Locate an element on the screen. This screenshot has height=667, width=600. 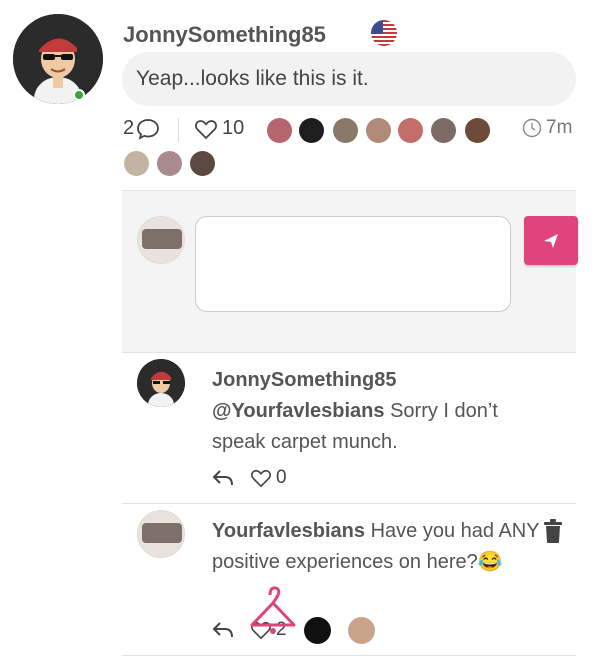
post-timestamp: 7m is located at coordinates (547, 128).